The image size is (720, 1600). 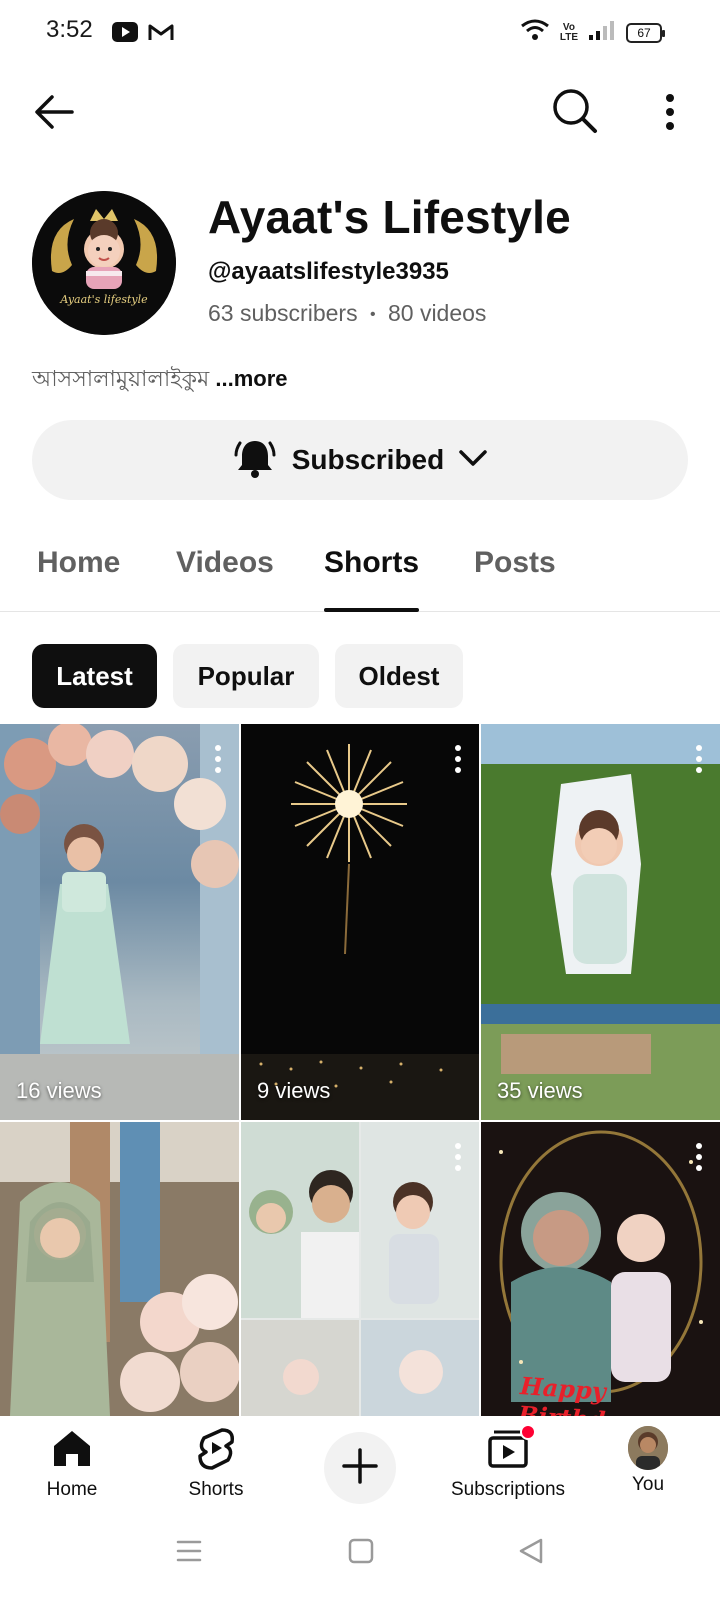 What do you see at coordinates (59, 1090) in the screenshot?
I see `short-views: 16 views` at bounding box center [59, 1090].